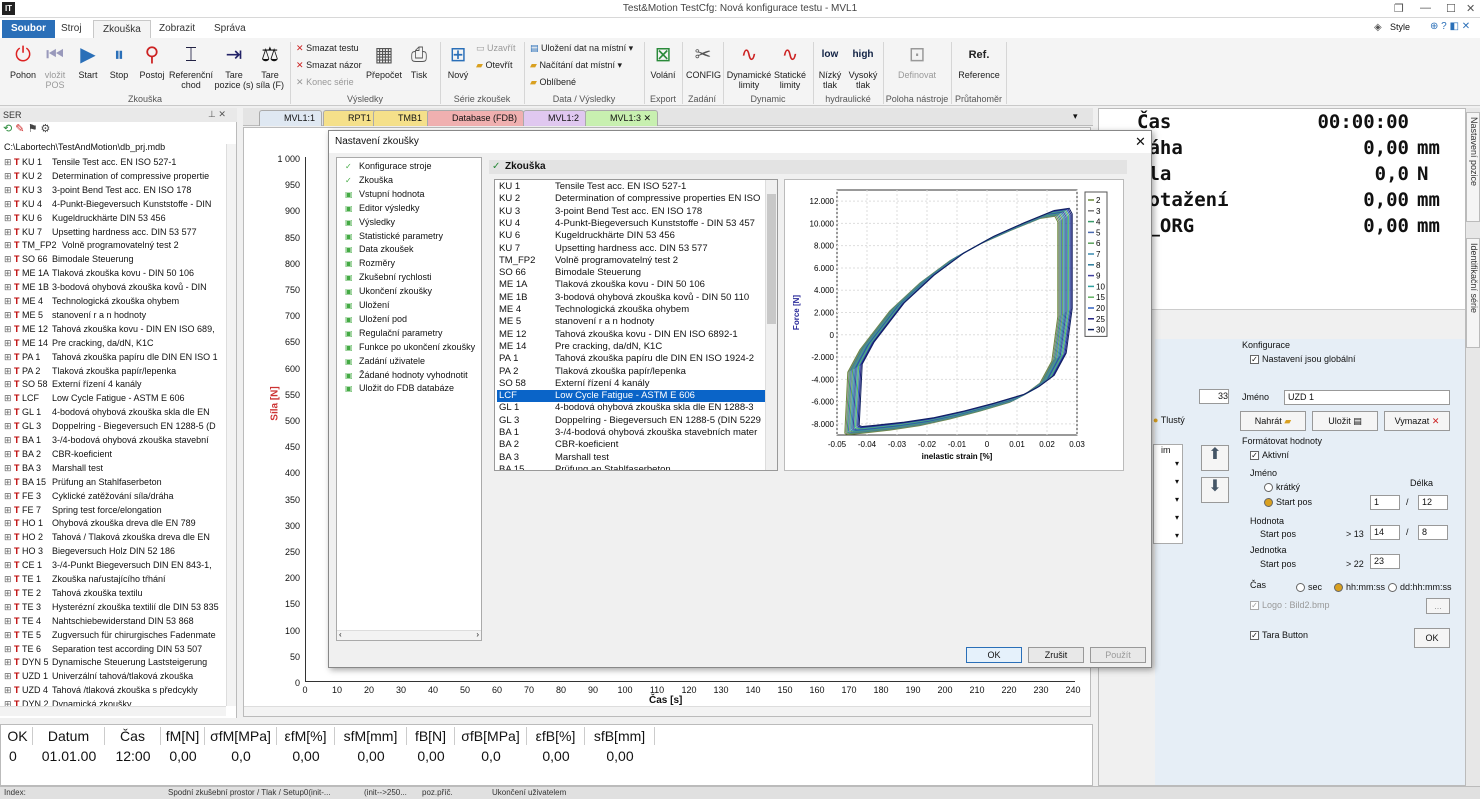  I want to click on plot-hscrollbar, so click(667, 711).